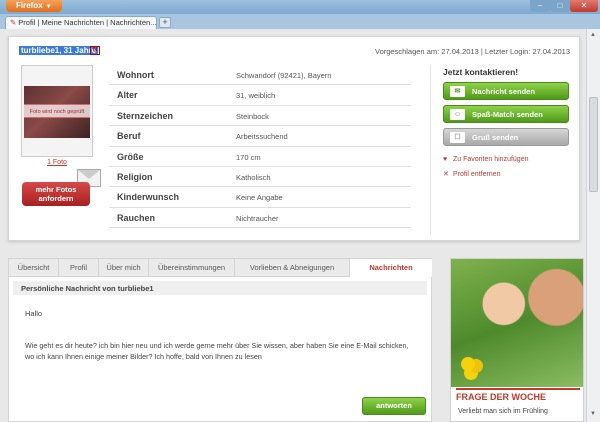 Image resolution: width=600 pixels, height=422 pixels. I want to click on attribute-value: Katholisch, so click(253, 177).